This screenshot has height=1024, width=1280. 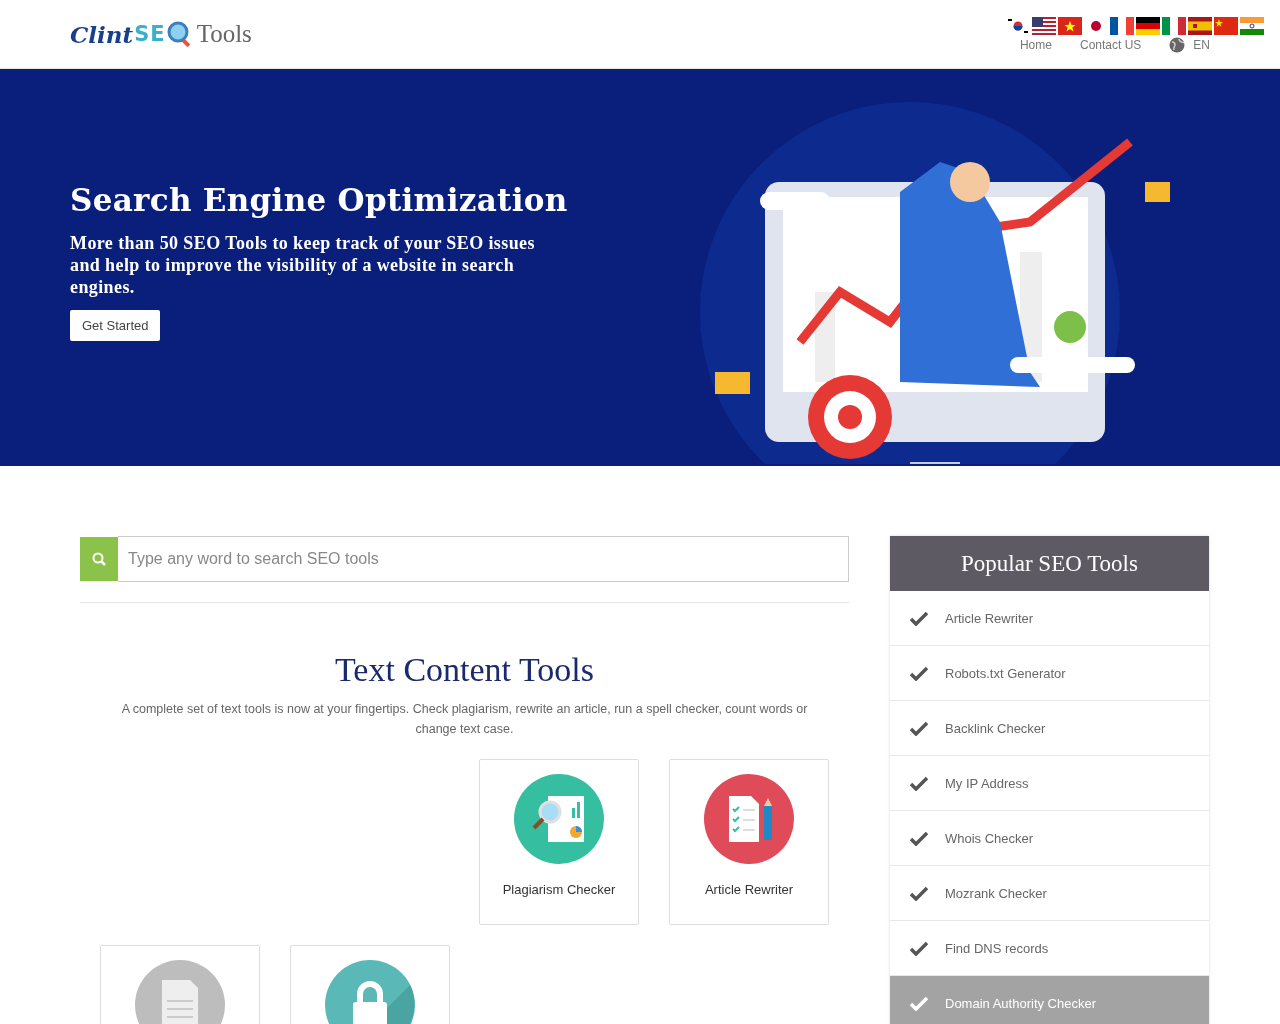 I want to click on tool-card: Plagiarism Checker, so click(x=559, y=842).